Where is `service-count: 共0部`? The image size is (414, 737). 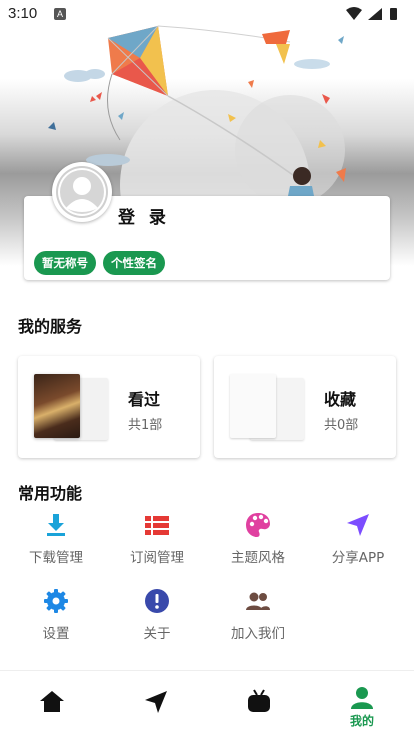
service-count: 共0部 is located at coordinates (341, 425).